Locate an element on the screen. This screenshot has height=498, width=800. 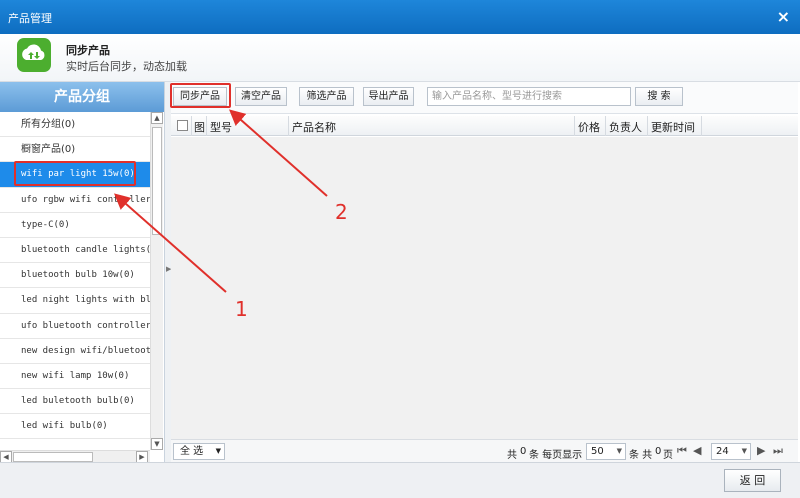
annotation-arrows is located at coordinates (220, 201).